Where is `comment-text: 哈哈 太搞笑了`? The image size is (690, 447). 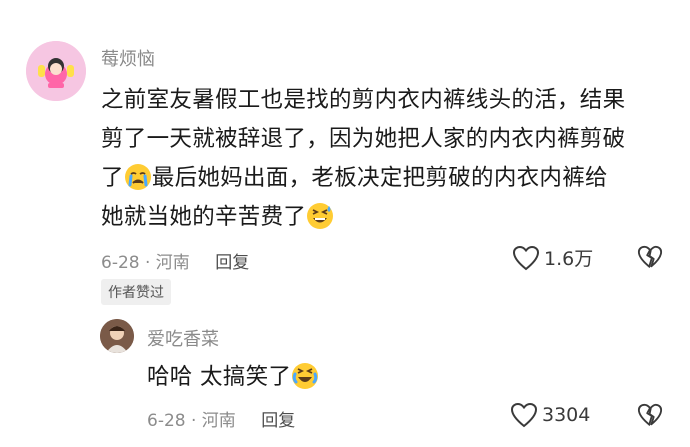 comment-text: 哈哈 太搞笑了 is located at coordinates (233, 377).